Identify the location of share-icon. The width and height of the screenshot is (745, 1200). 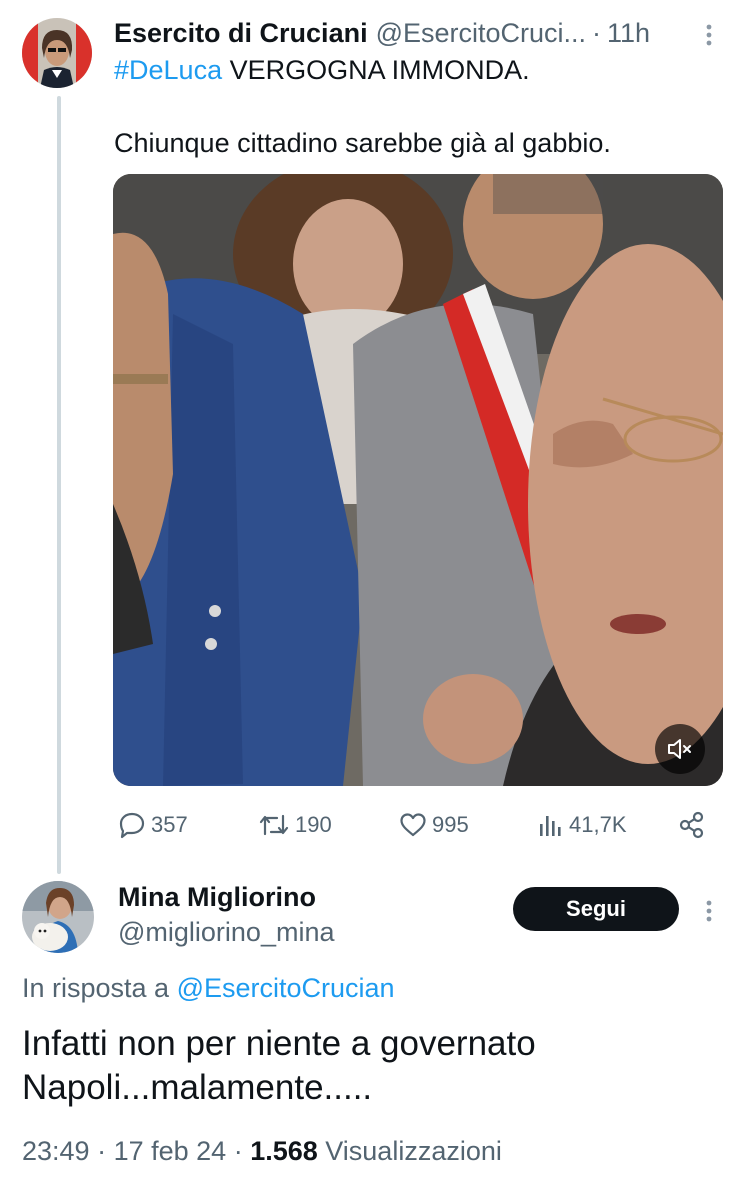
(691, 825).